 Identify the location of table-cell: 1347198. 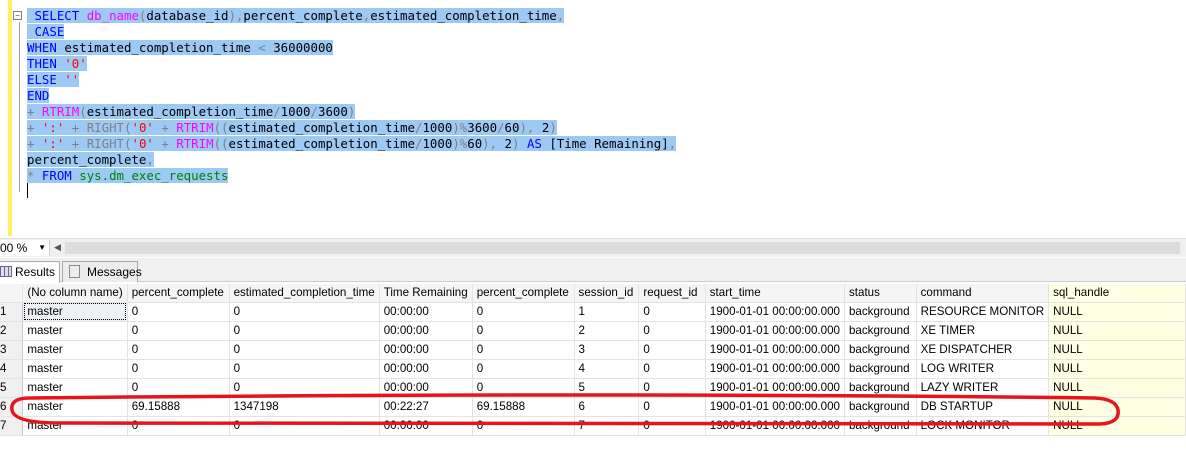
(304, 407).